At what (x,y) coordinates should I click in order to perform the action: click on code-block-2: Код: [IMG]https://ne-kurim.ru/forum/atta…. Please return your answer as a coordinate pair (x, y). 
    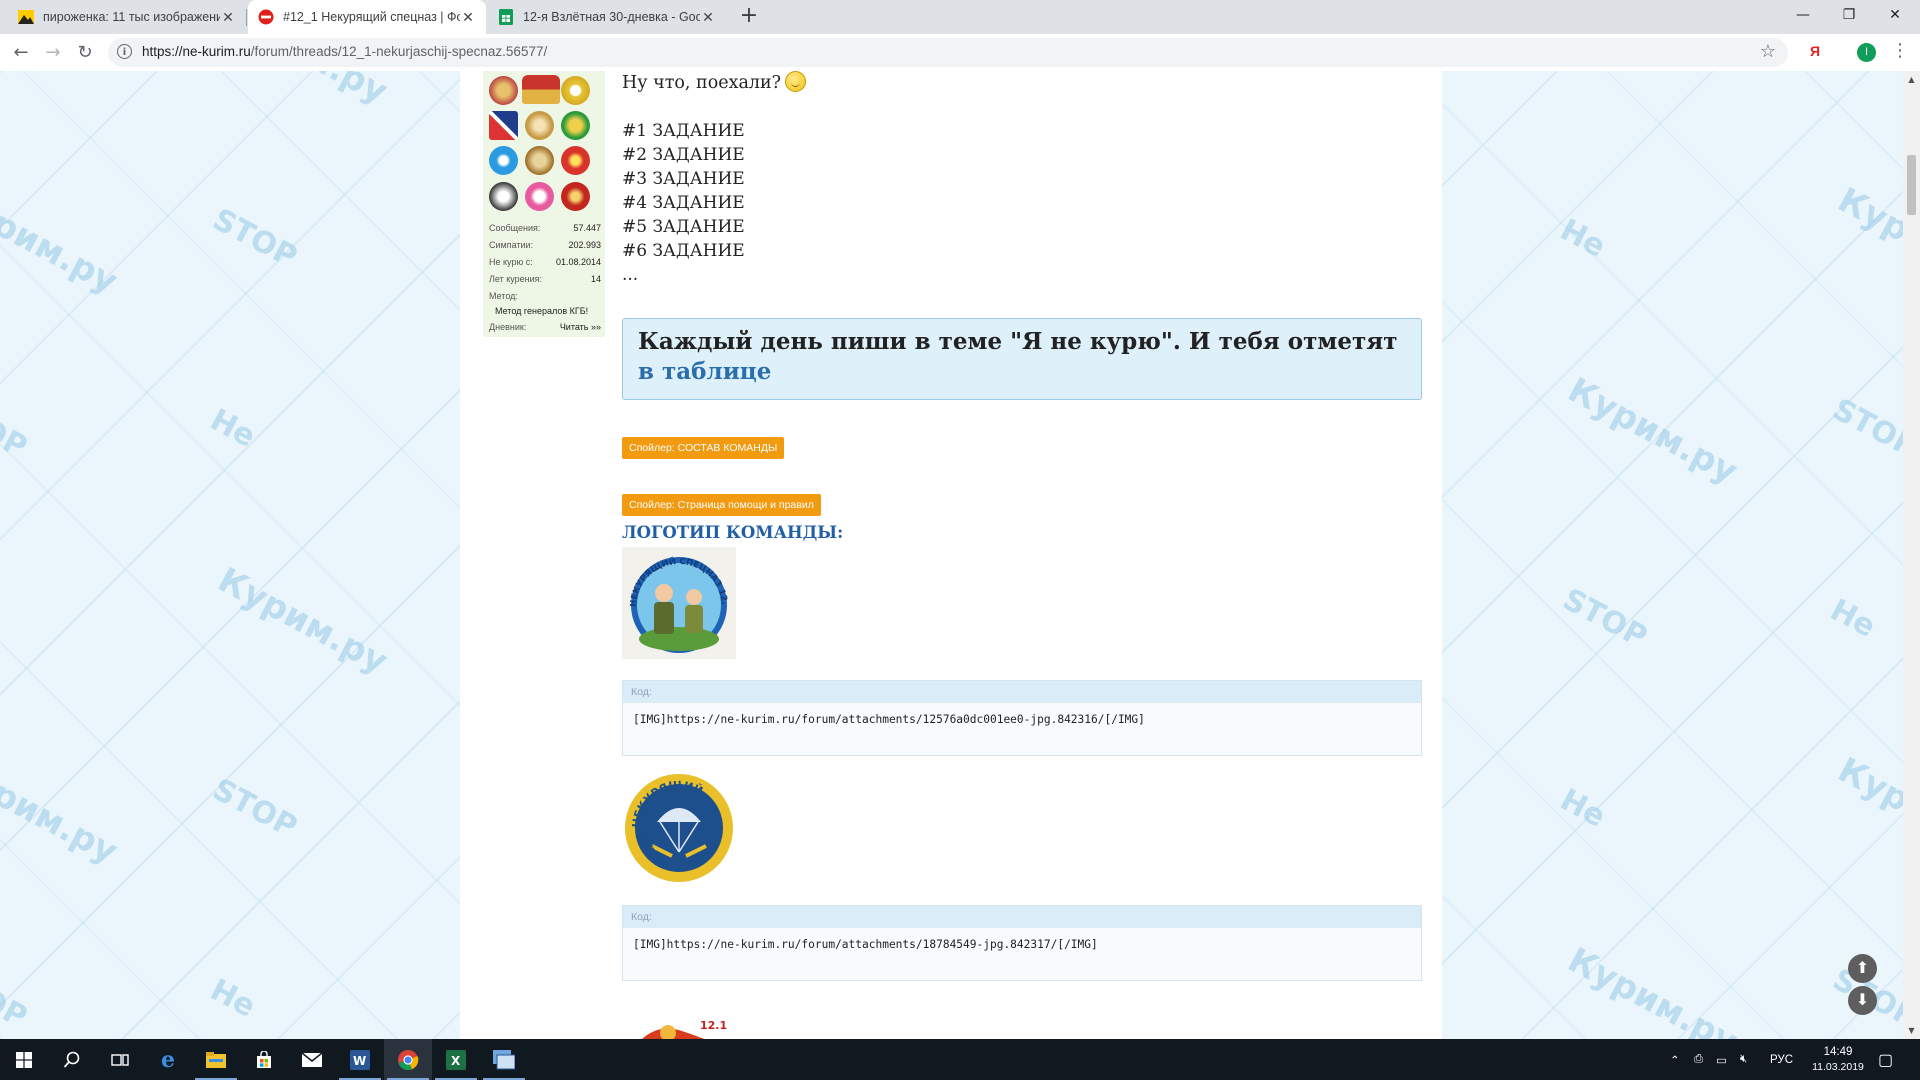
    Looking at the image, I should click on (1022, 943).